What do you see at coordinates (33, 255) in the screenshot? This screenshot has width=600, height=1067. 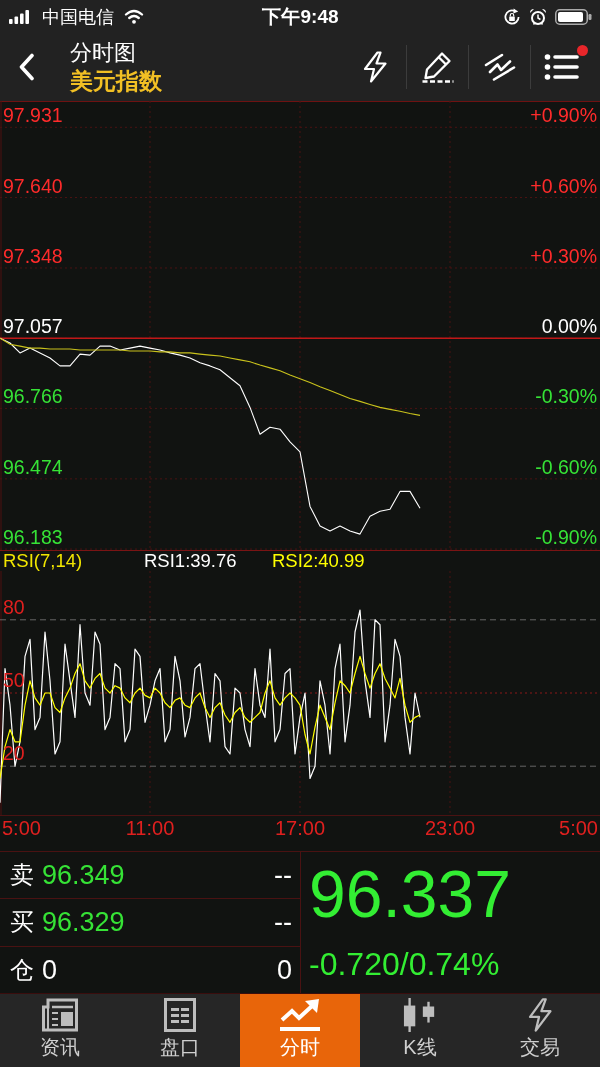 I see `price-axis-label: 97.348` at bounding box center [33, 255].